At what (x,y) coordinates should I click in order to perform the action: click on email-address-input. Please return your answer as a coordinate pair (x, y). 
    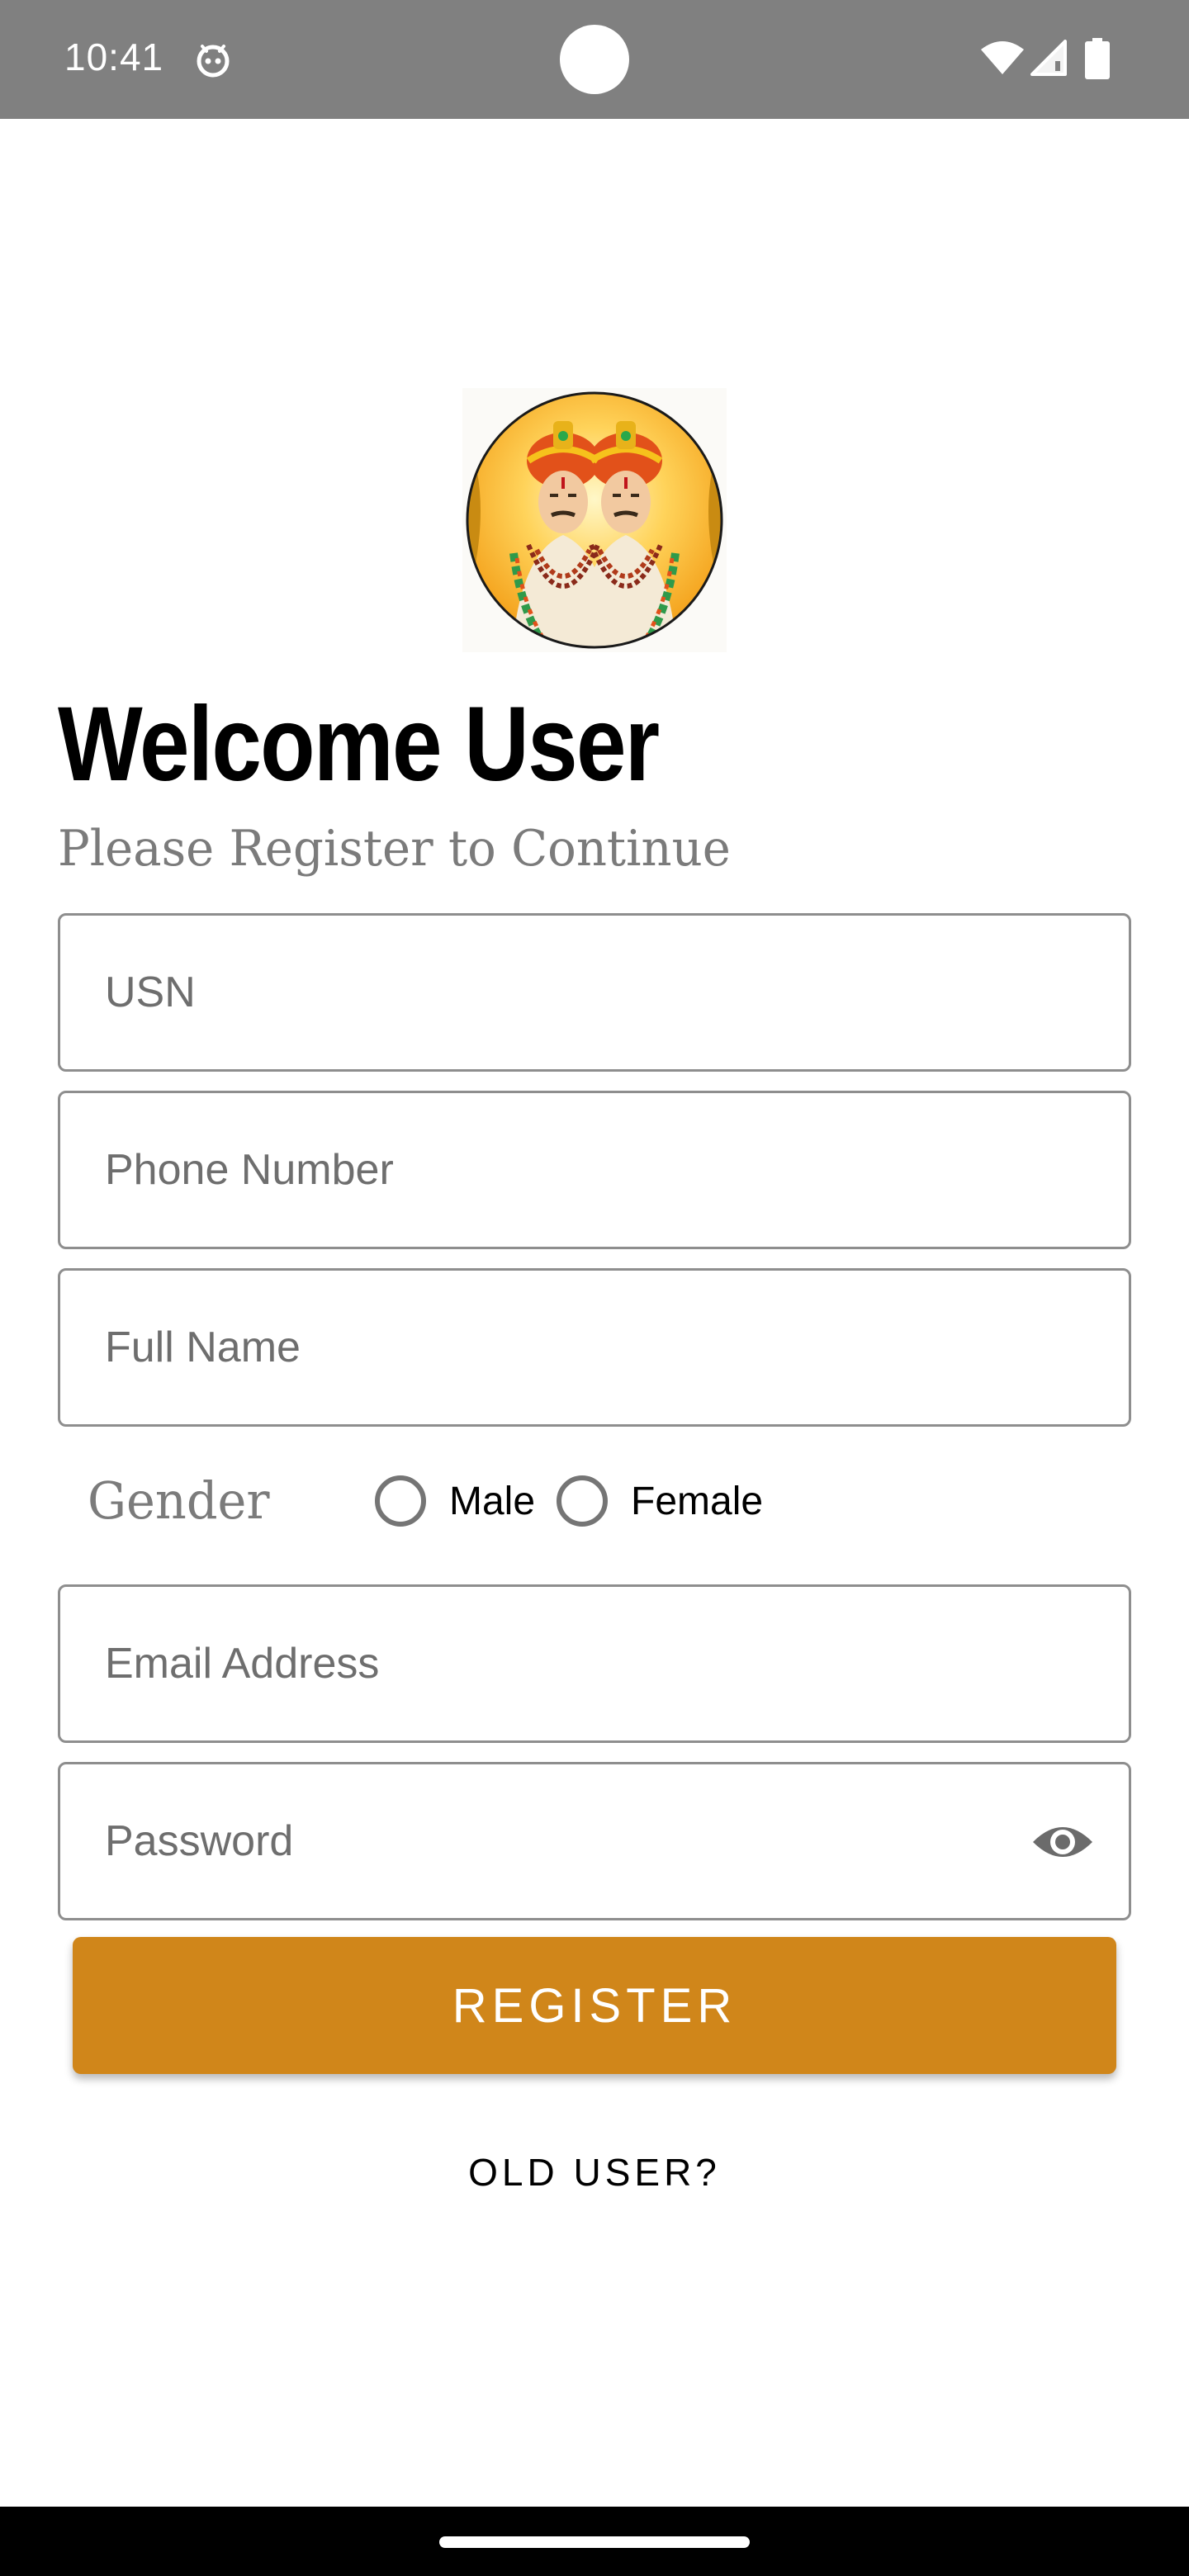
    Looking at the image, I should click on (579, 1663).